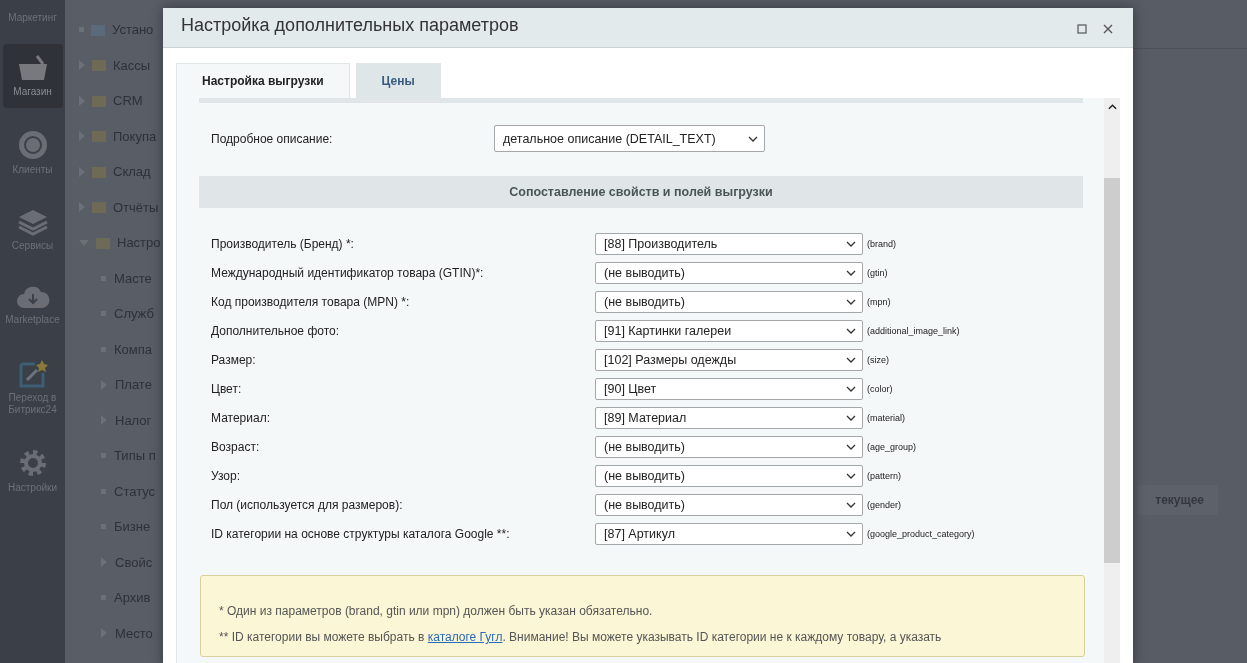 The image size is (1247, 663). What do you see at coordinates (32, 92) in the screenshot?
I see `sidebar-label: Магазин` at bounding box center [32, 92].